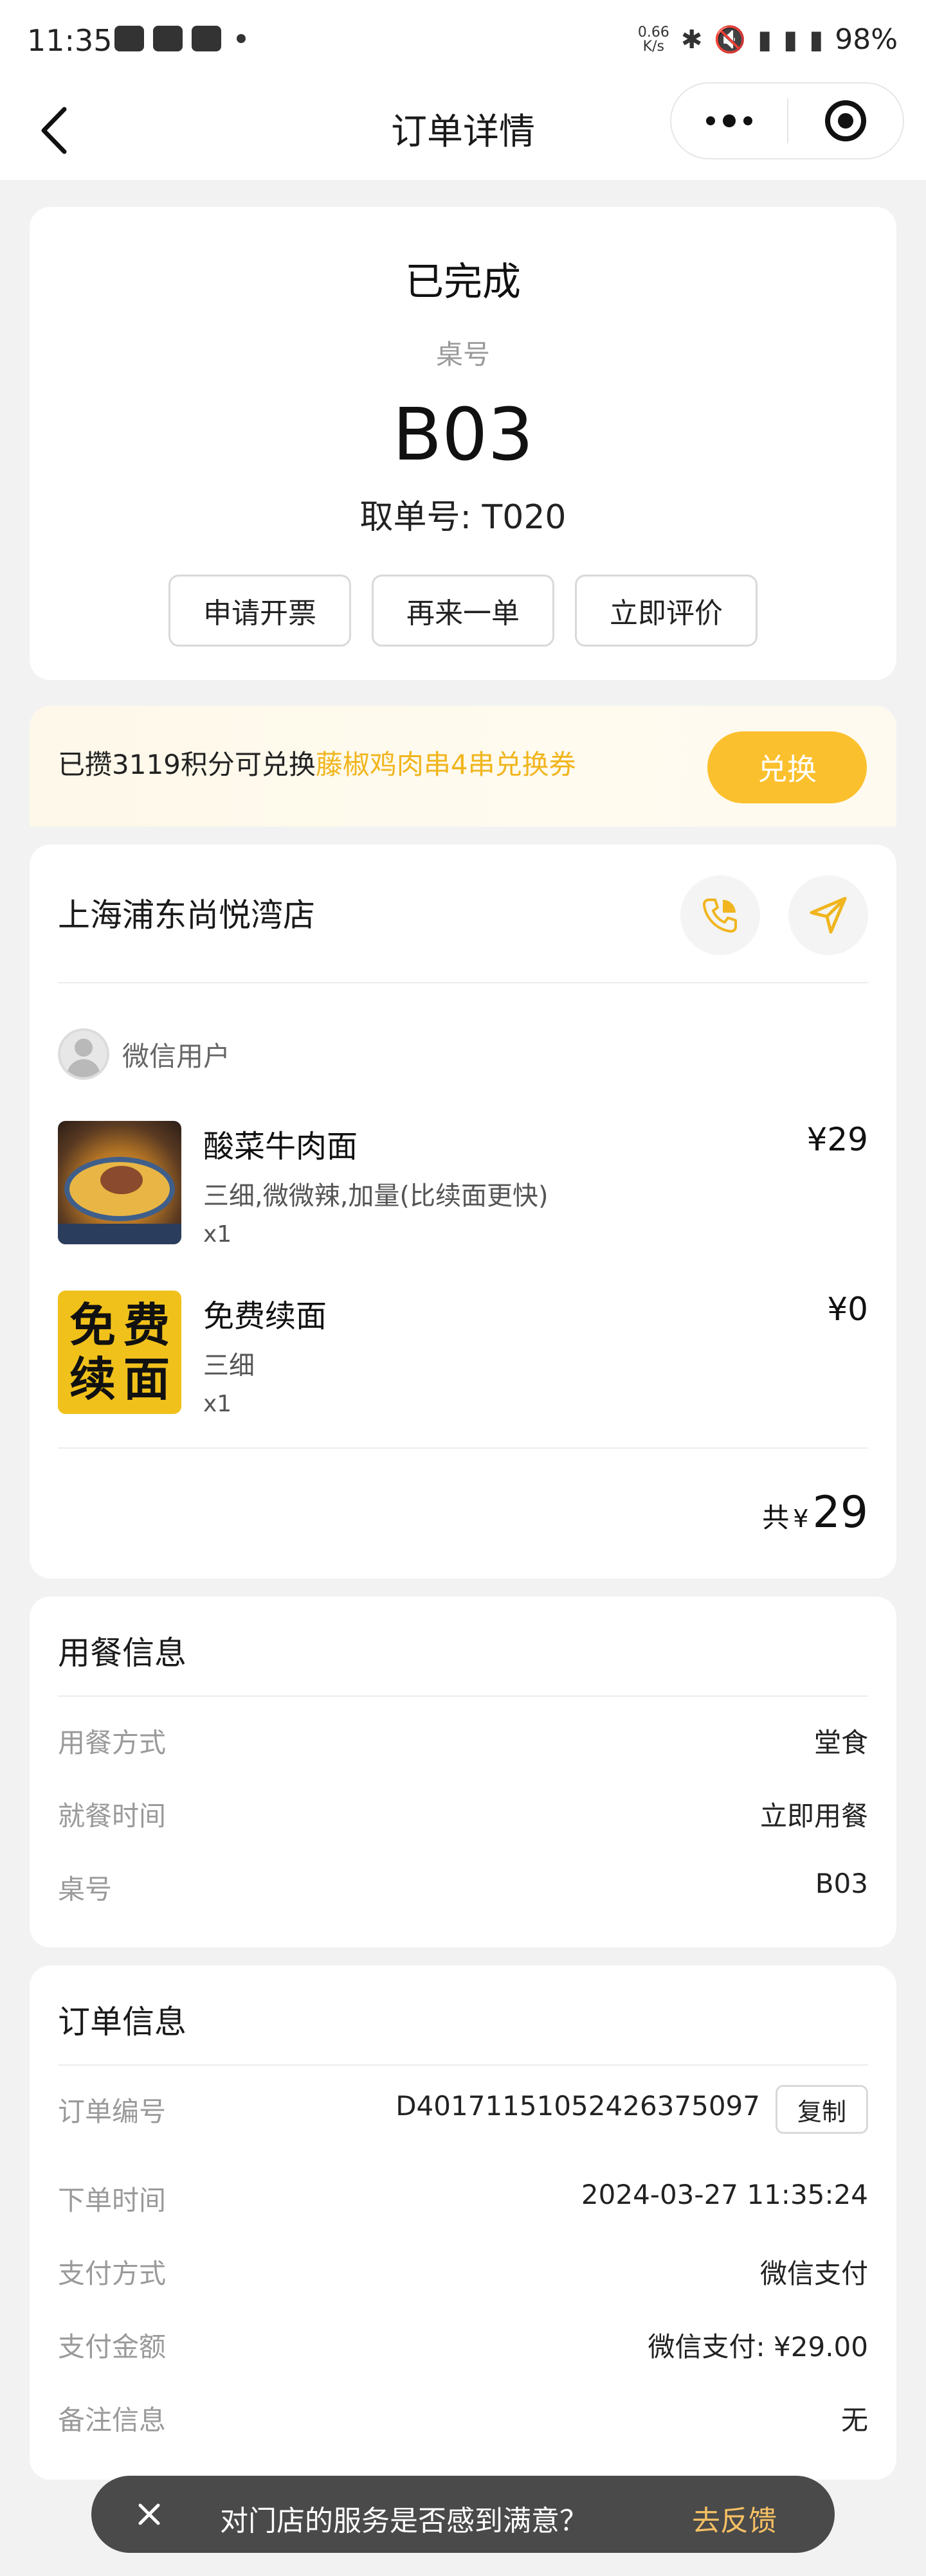  I want to click on order-number-row: 订单编号 D40171151052426375097 复制, so click(463, 2113).